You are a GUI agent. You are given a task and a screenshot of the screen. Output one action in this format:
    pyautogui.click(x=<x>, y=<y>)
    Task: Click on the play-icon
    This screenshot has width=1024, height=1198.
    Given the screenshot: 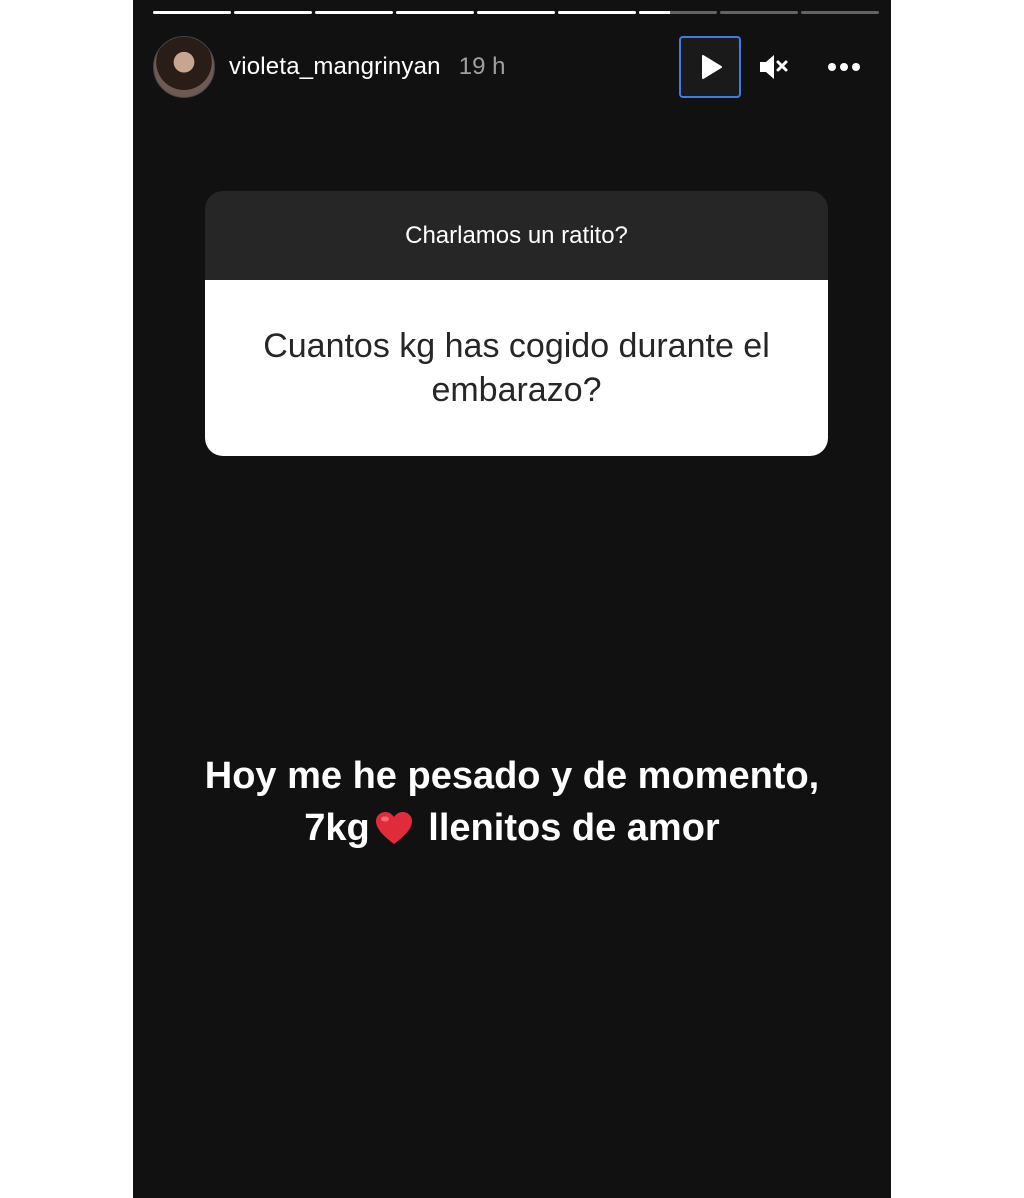 What is the action you would take?
    pyautogui.click(x=712, y=67)
    